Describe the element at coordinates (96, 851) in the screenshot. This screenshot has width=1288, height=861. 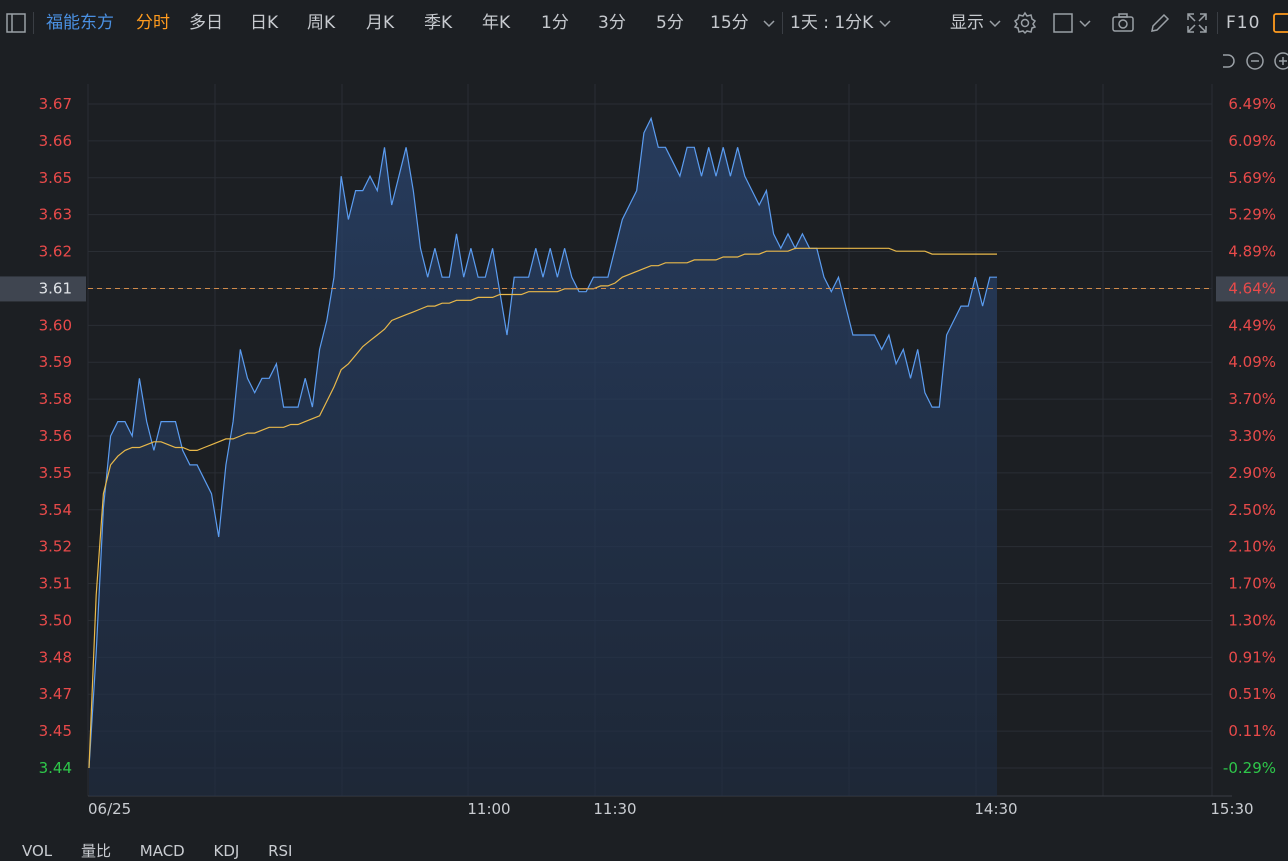
I see `tab-liangbi: 量比` at that location.